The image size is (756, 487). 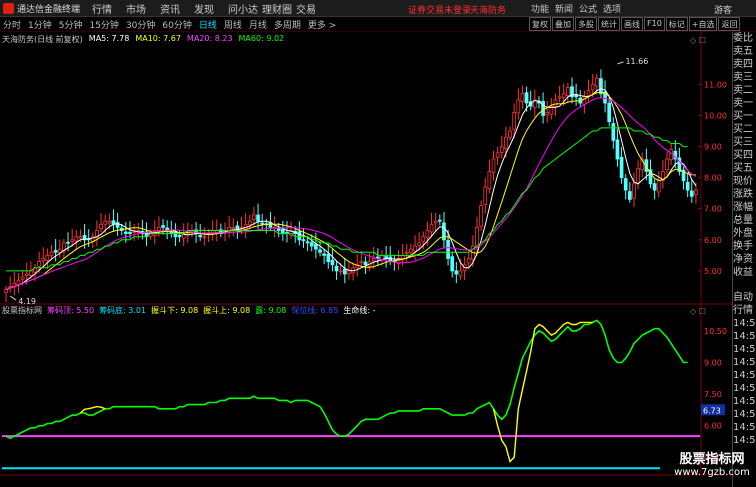 What do you see at coordinates (703, 24) in the screenshot?
I see `tool-button-7: +自选` at bounding box center [703, 24].